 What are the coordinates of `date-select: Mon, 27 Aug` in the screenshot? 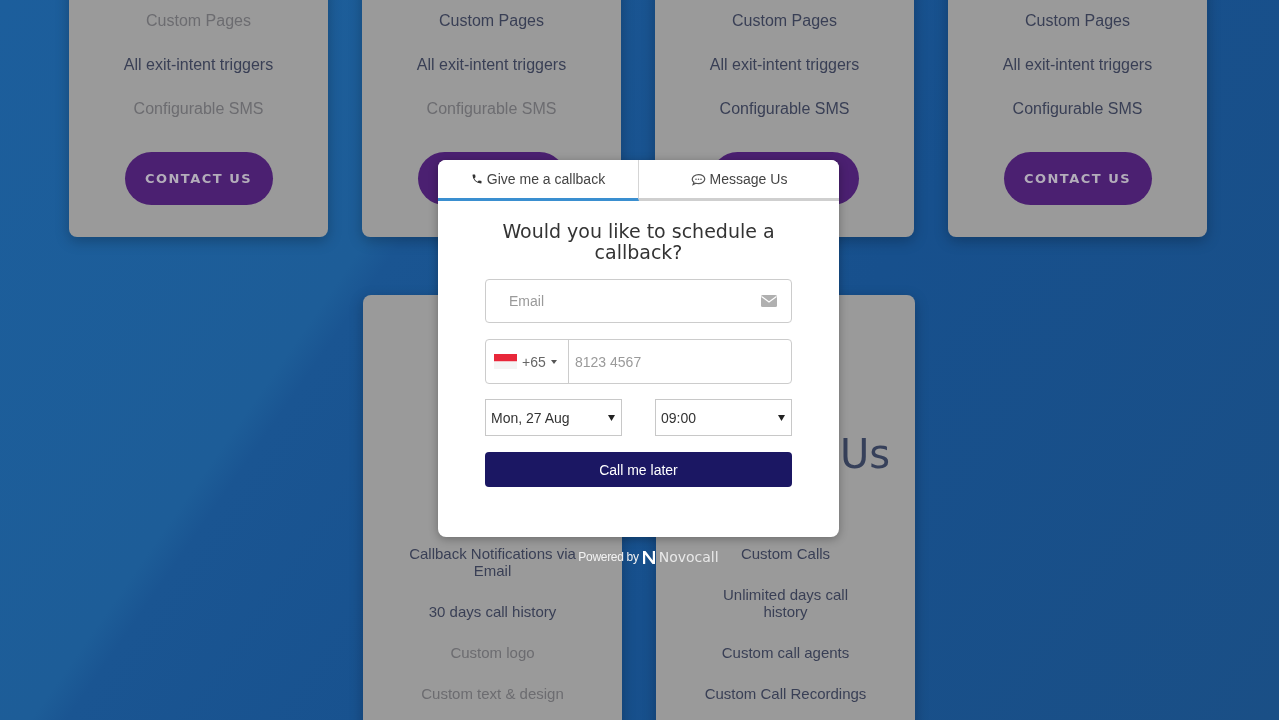 It's located at (553, 417).